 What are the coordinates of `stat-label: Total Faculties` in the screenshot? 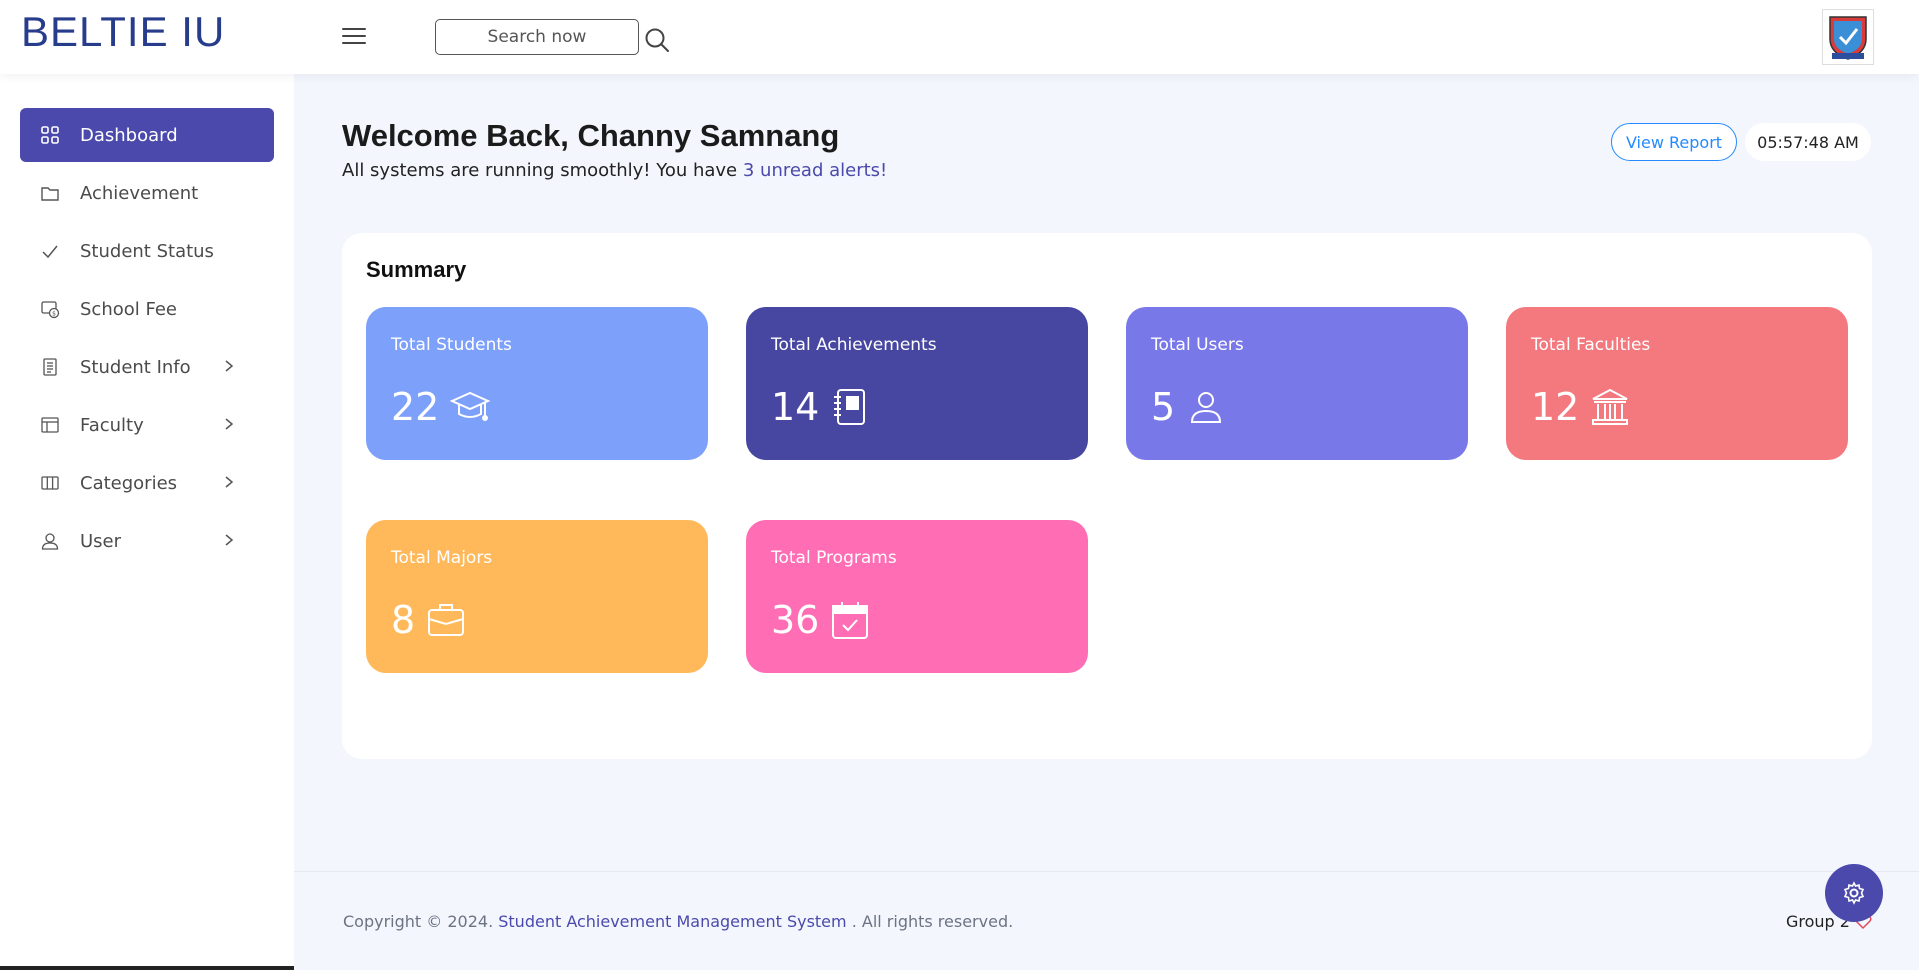 It's located at (1591, 345).